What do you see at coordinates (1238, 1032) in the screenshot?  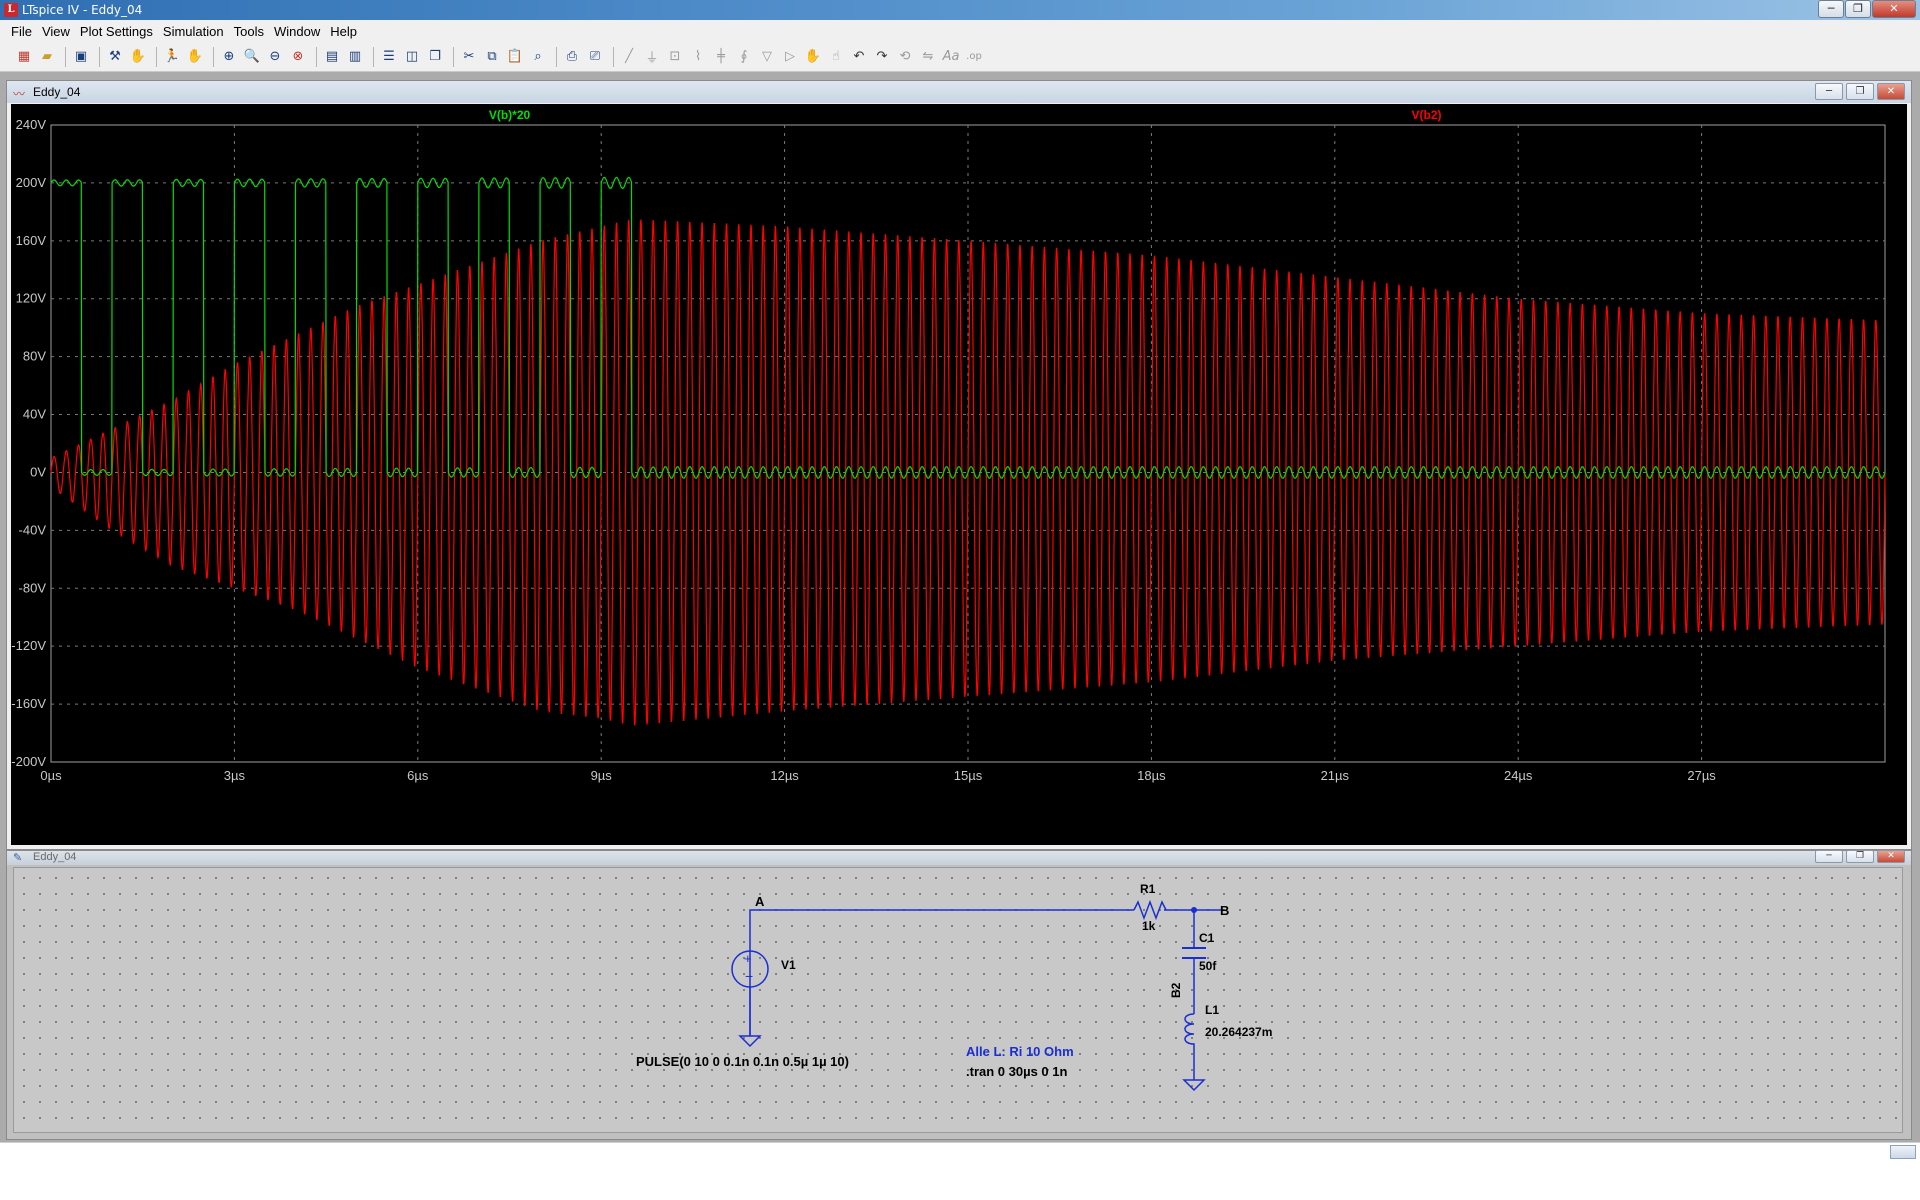 I see `l1-value-label: 20.264237m` at bounding box center [1238, 1032].